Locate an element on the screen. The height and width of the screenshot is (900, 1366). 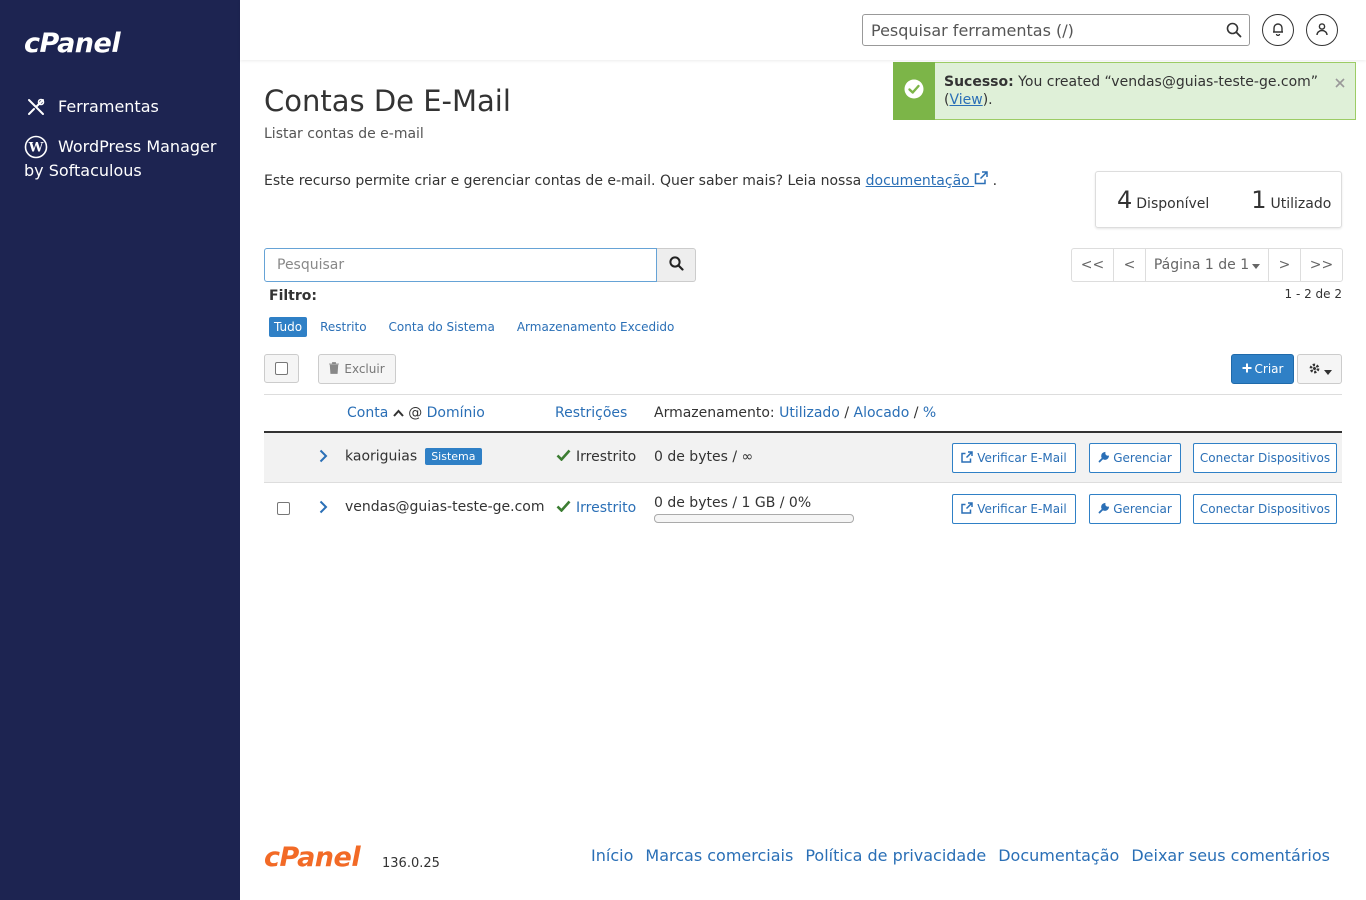
page-title: Contas De E-Mail is located at coordinates (387, 101).